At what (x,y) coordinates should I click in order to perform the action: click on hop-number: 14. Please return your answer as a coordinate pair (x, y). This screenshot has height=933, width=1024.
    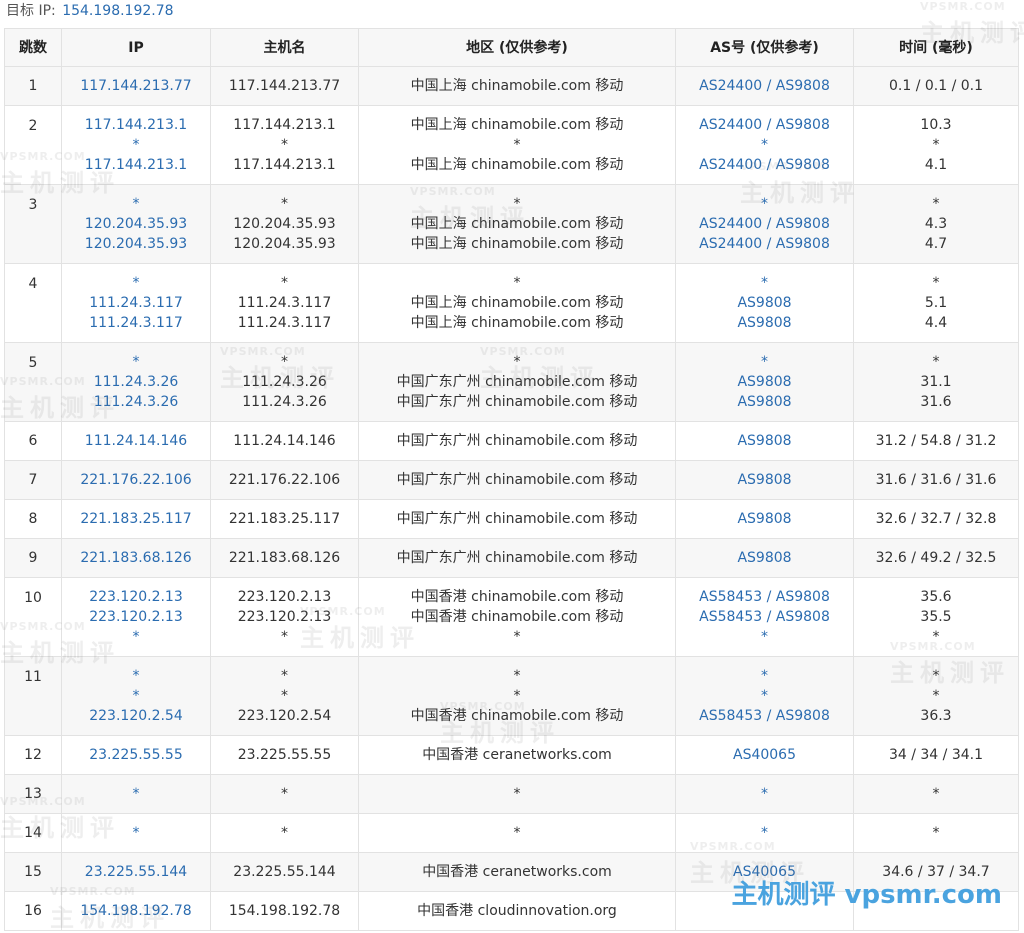
    Looking at the image, I should click on (33, 833).